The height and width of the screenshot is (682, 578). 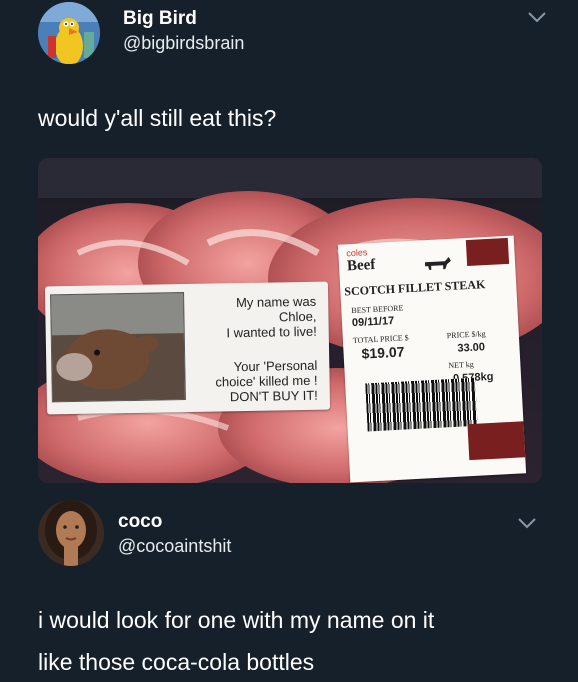 What do you see at coordinates (71, 533) in the screenshot?
I see `coco-avatar-icon` at bounding box center [71, 533].